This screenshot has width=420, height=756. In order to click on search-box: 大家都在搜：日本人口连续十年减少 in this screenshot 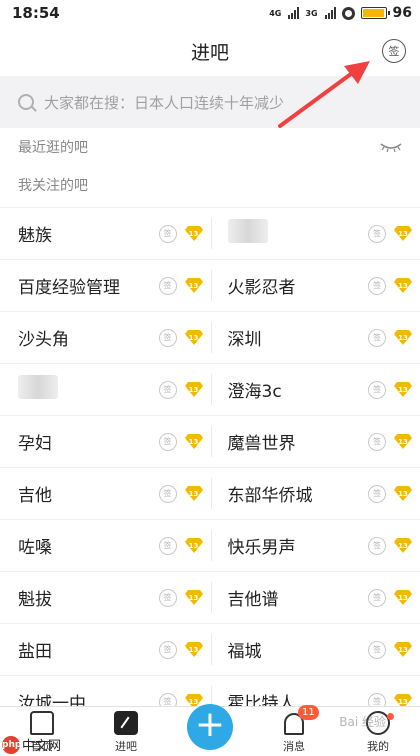, I will do `click(210, 102)`.